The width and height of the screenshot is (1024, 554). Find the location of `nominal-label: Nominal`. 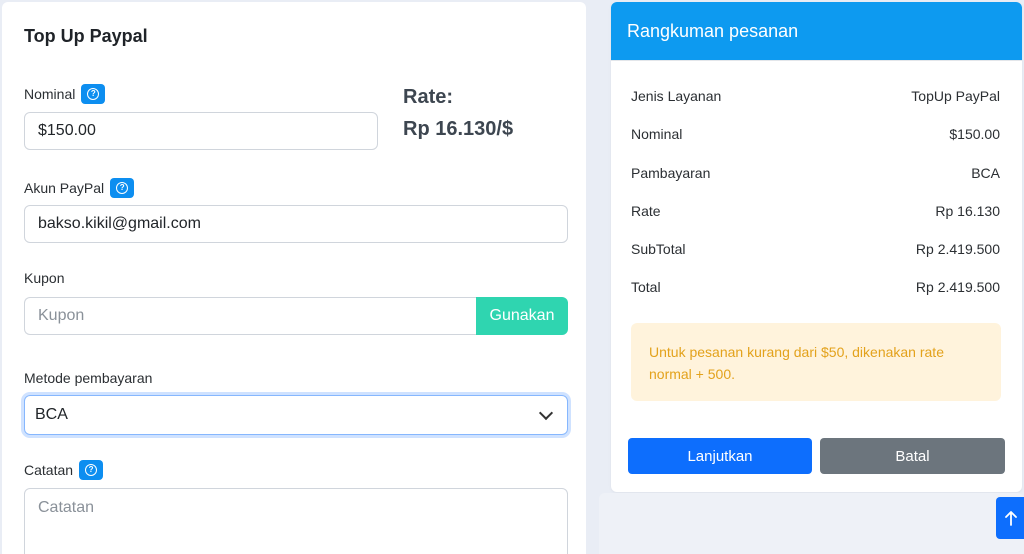

nominal-label: Nominal is located at coordinates (50, 94).